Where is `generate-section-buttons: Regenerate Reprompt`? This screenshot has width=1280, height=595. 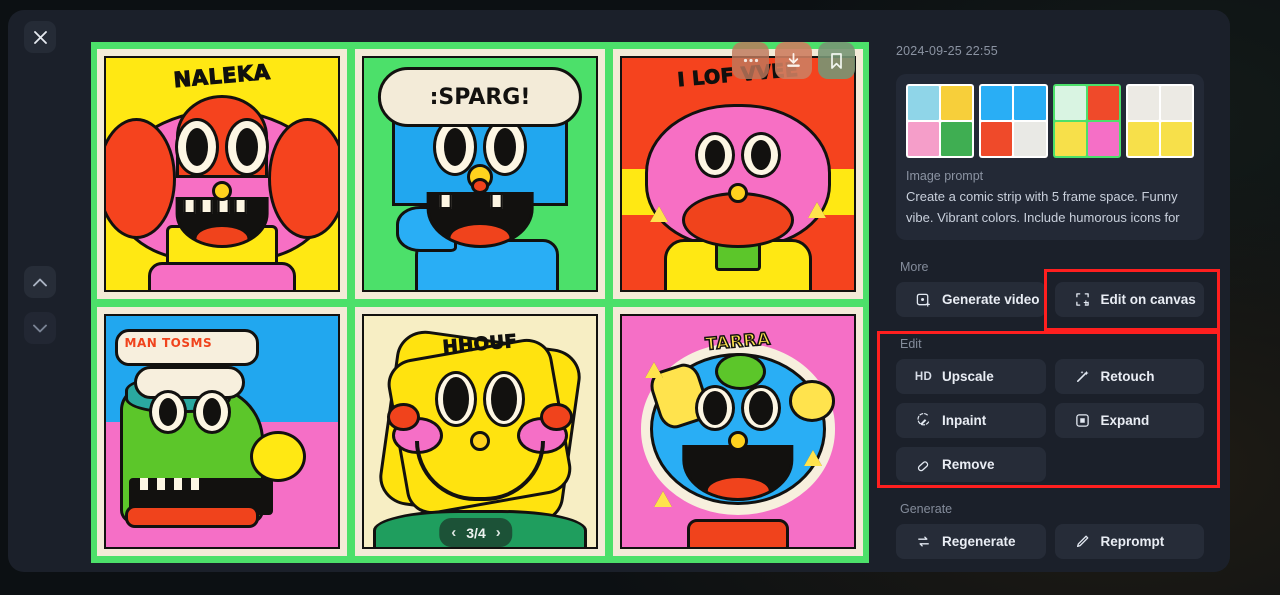
generate-section-buttons: Regenerate Reprompt is located at coordinates (1050, 541).